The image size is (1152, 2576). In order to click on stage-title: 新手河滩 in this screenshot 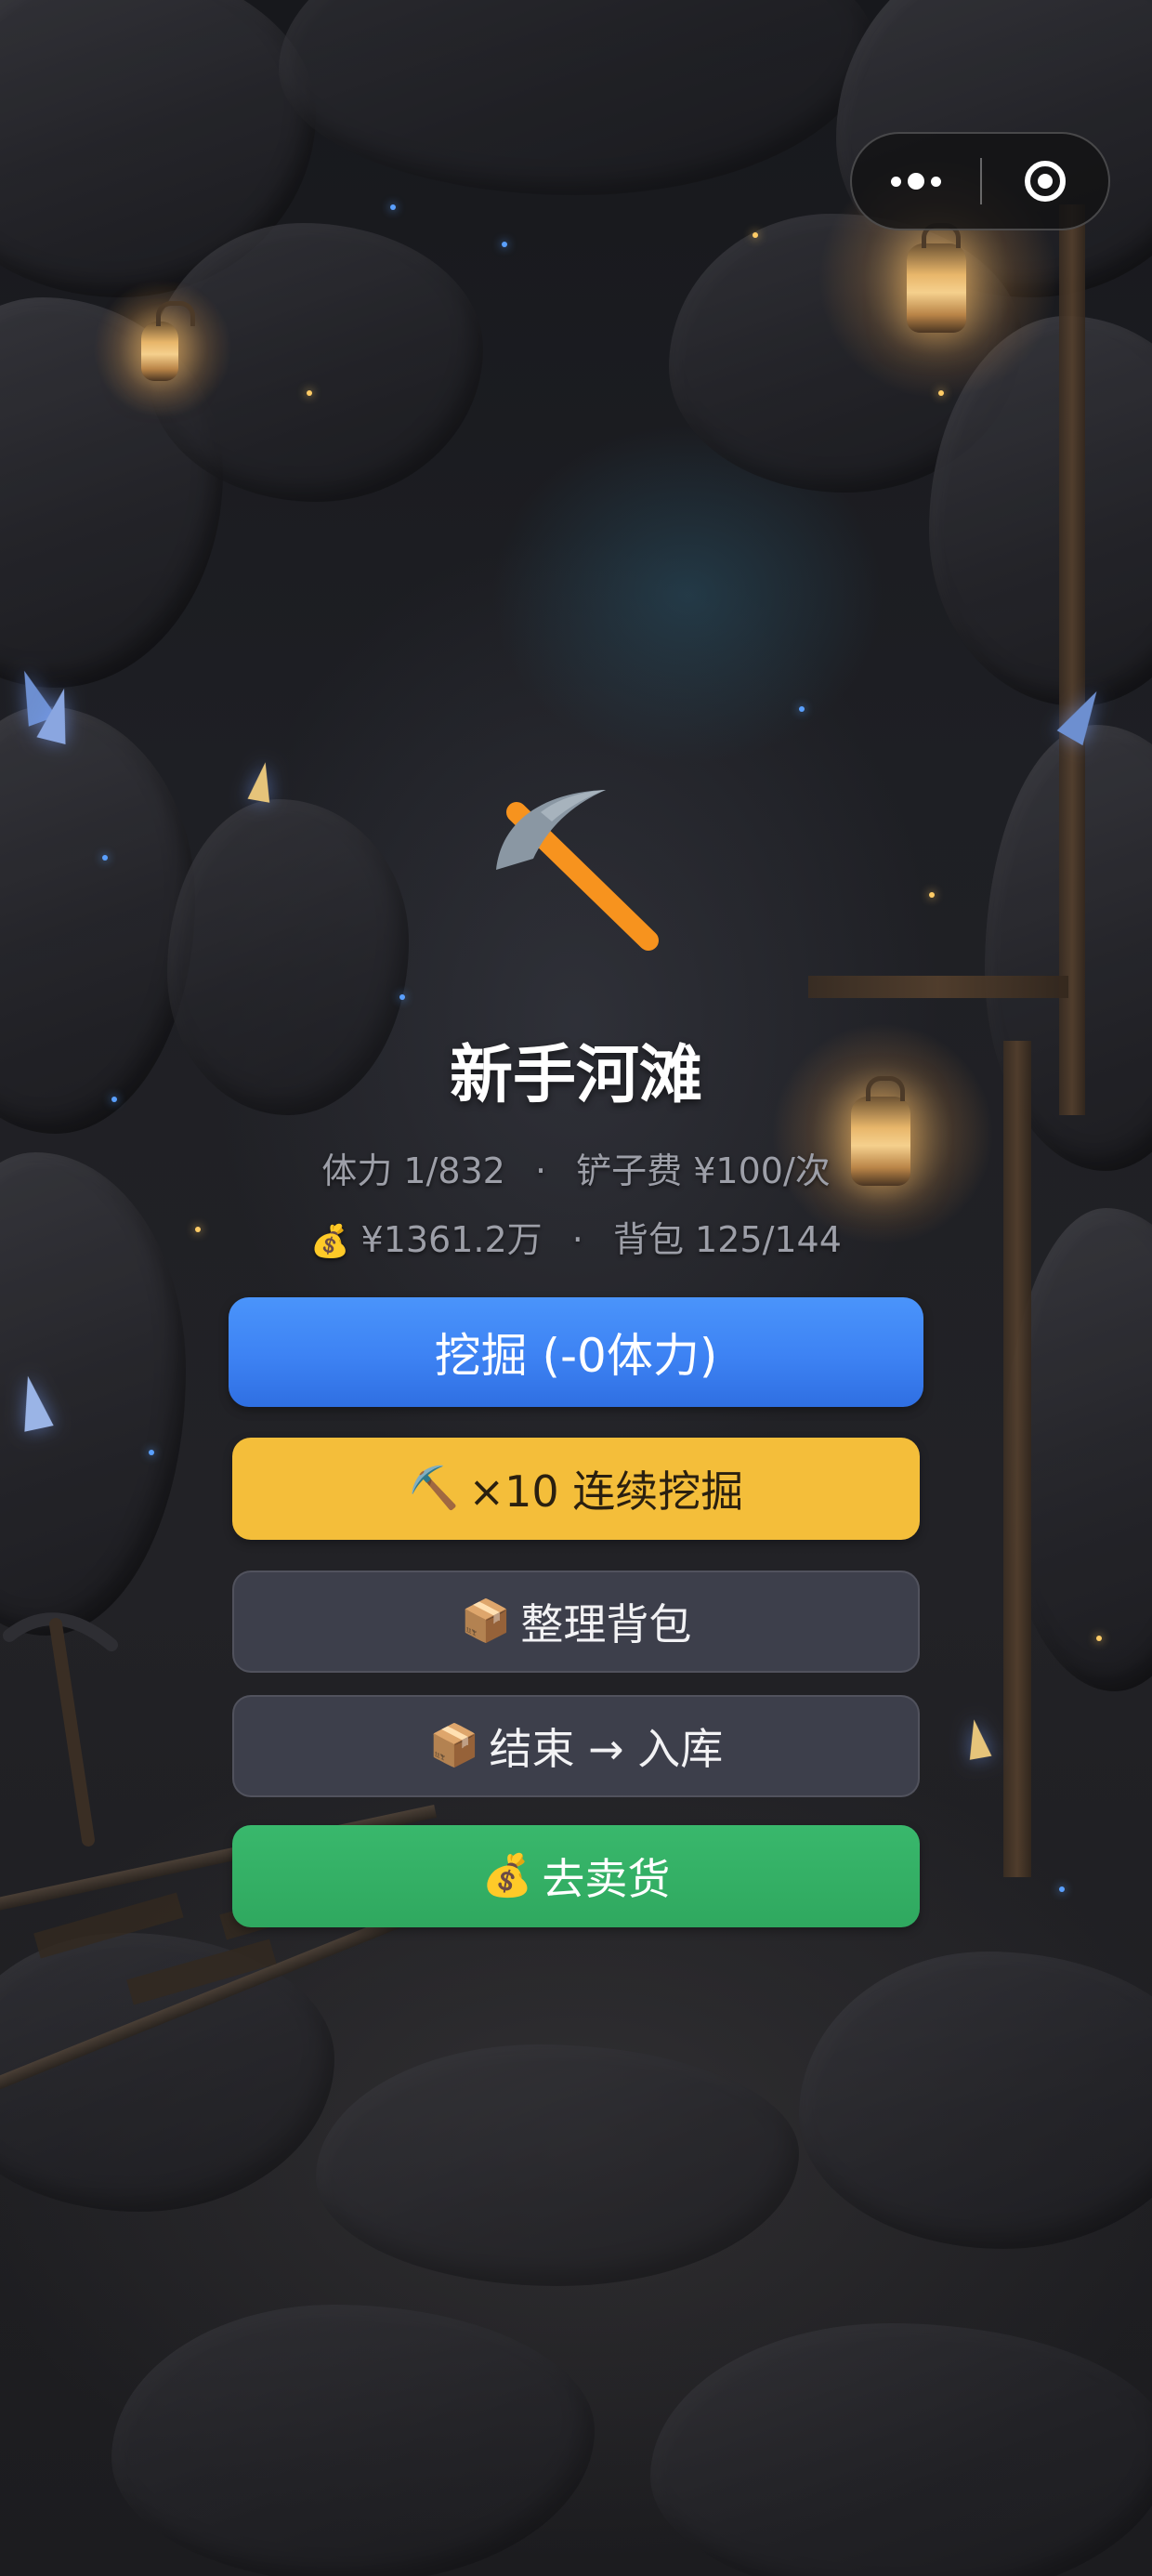, I will do `click(575, 1075)`.